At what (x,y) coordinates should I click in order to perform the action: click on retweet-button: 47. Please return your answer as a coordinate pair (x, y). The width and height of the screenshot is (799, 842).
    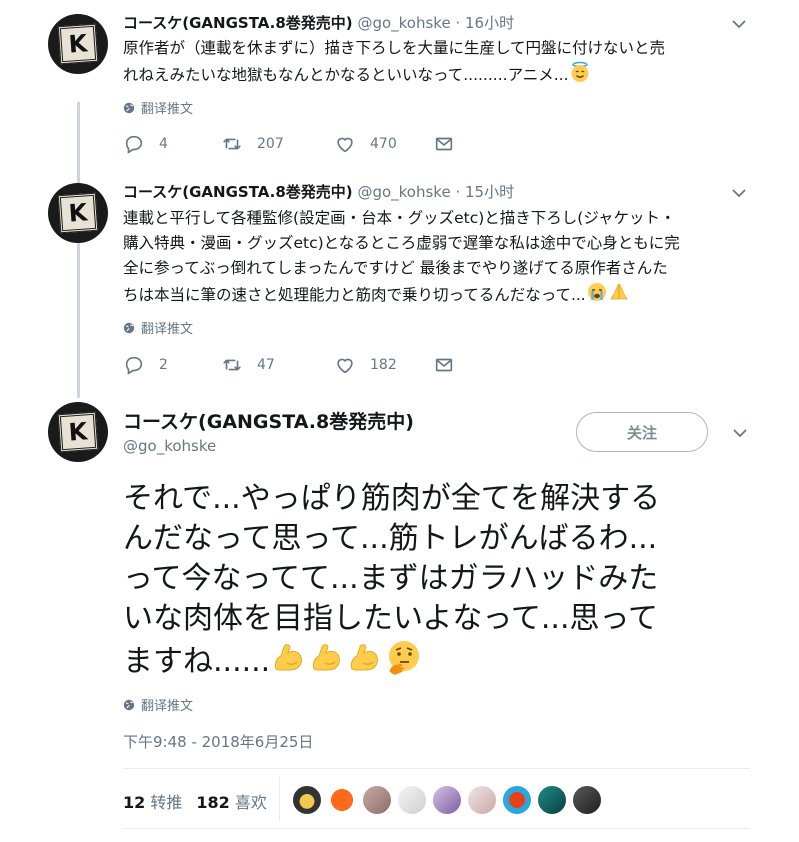
    Looking at the image, I should click on (277, 365).